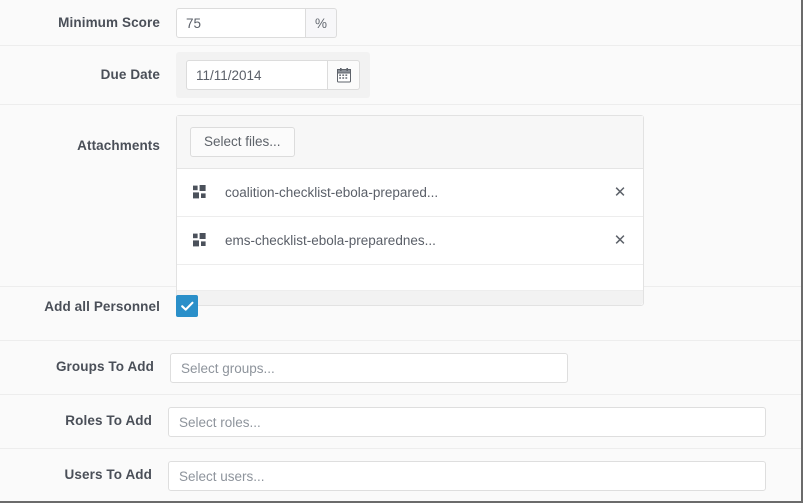  I want to click on minimum-score-input, so click(241, 23).